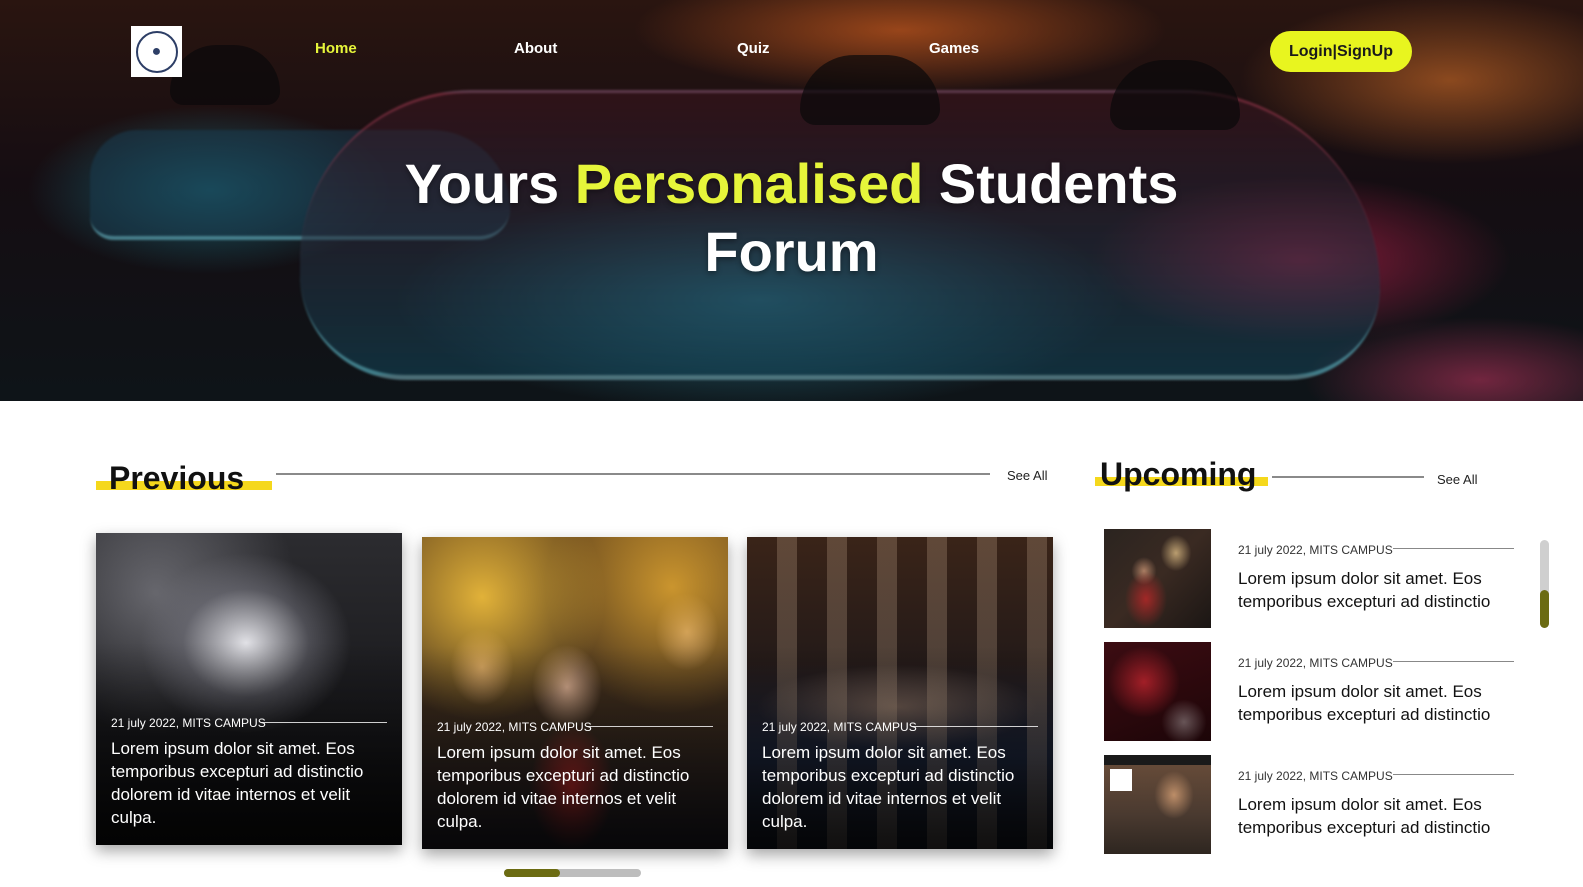 The width and height of the screenshot is (1583, 887). I want to click on previous-section-title: Previous, so click(177, 478).